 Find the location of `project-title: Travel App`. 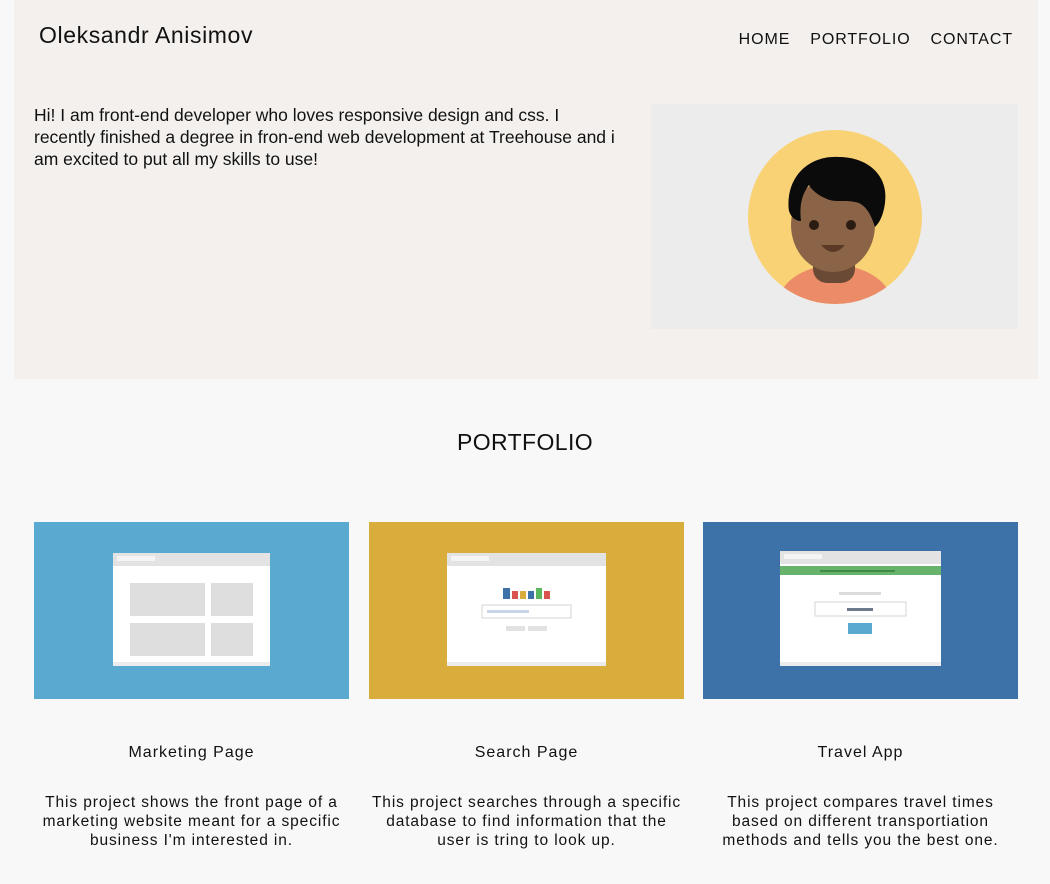

project-title: Travel App is located at coordinates (860, 753).